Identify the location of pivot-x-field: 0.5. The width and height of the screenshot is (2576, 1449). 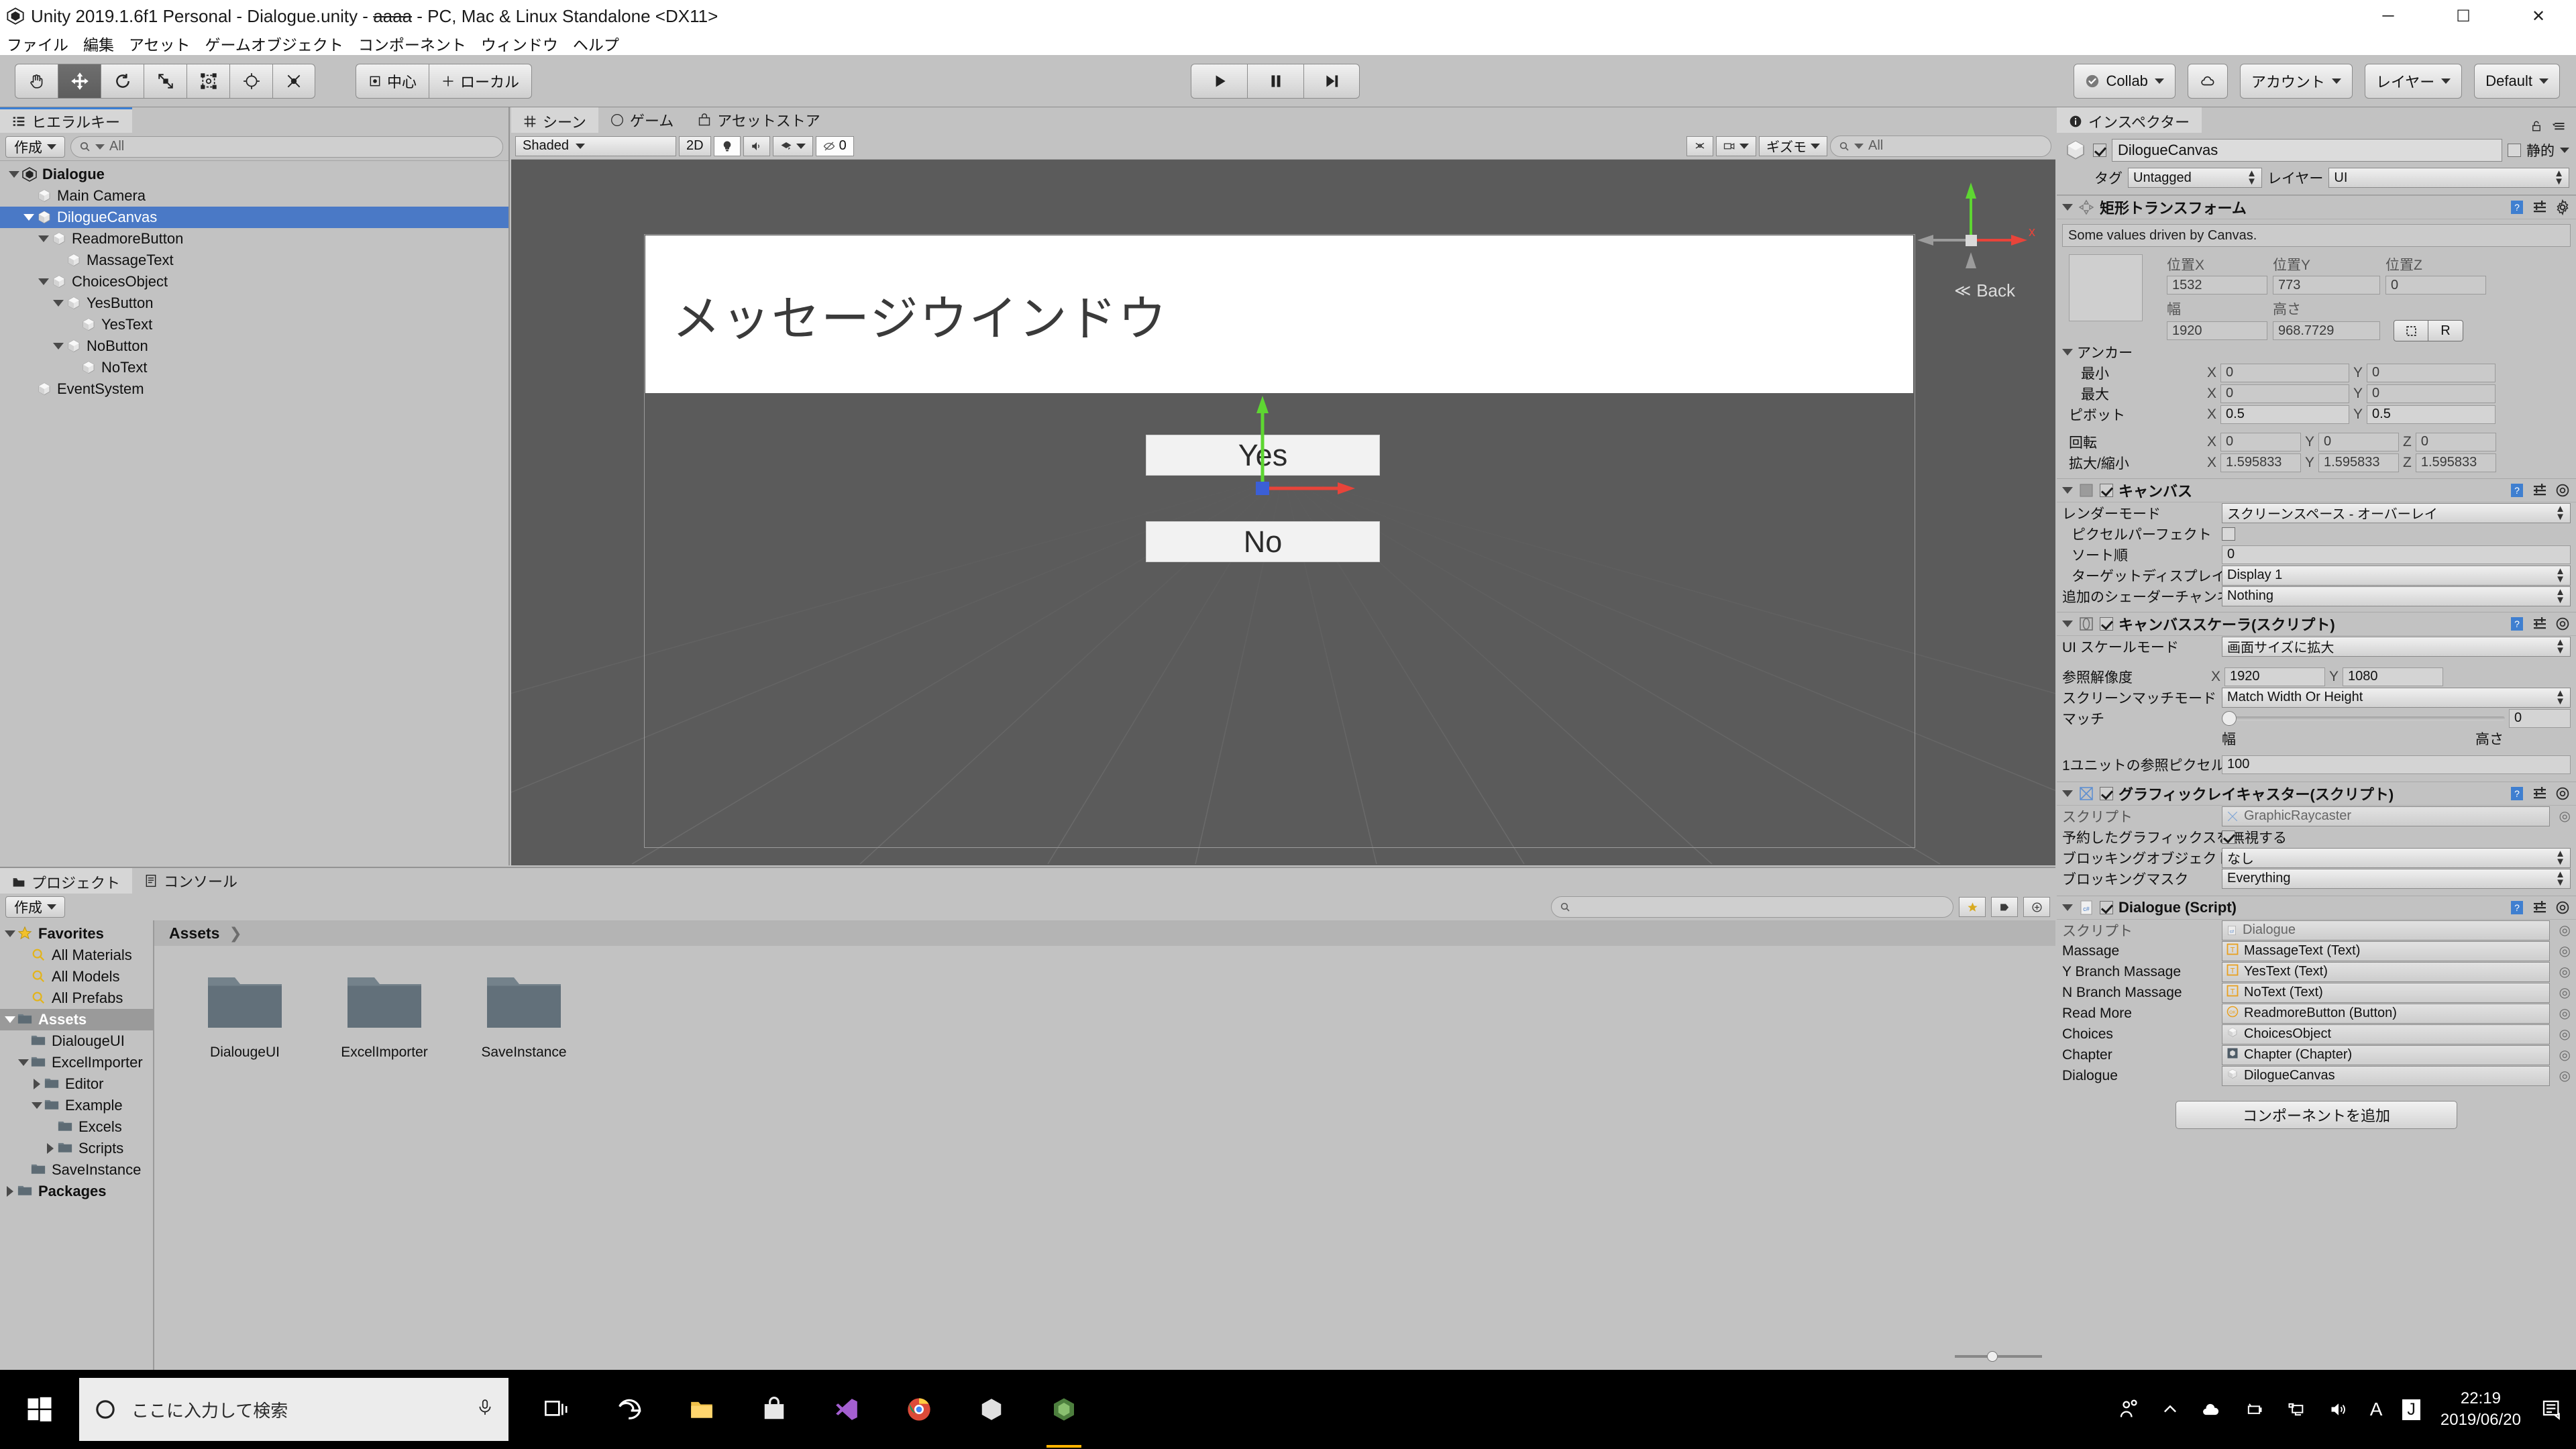
(2285, 414).